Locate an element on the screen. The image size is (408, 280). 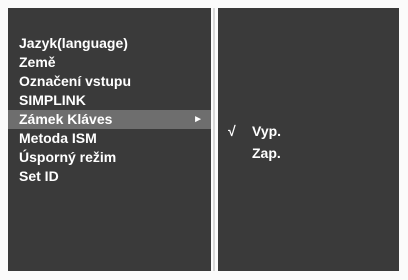
menu-item-simplink: SIMPLINK is located at coordinates (109, 100).